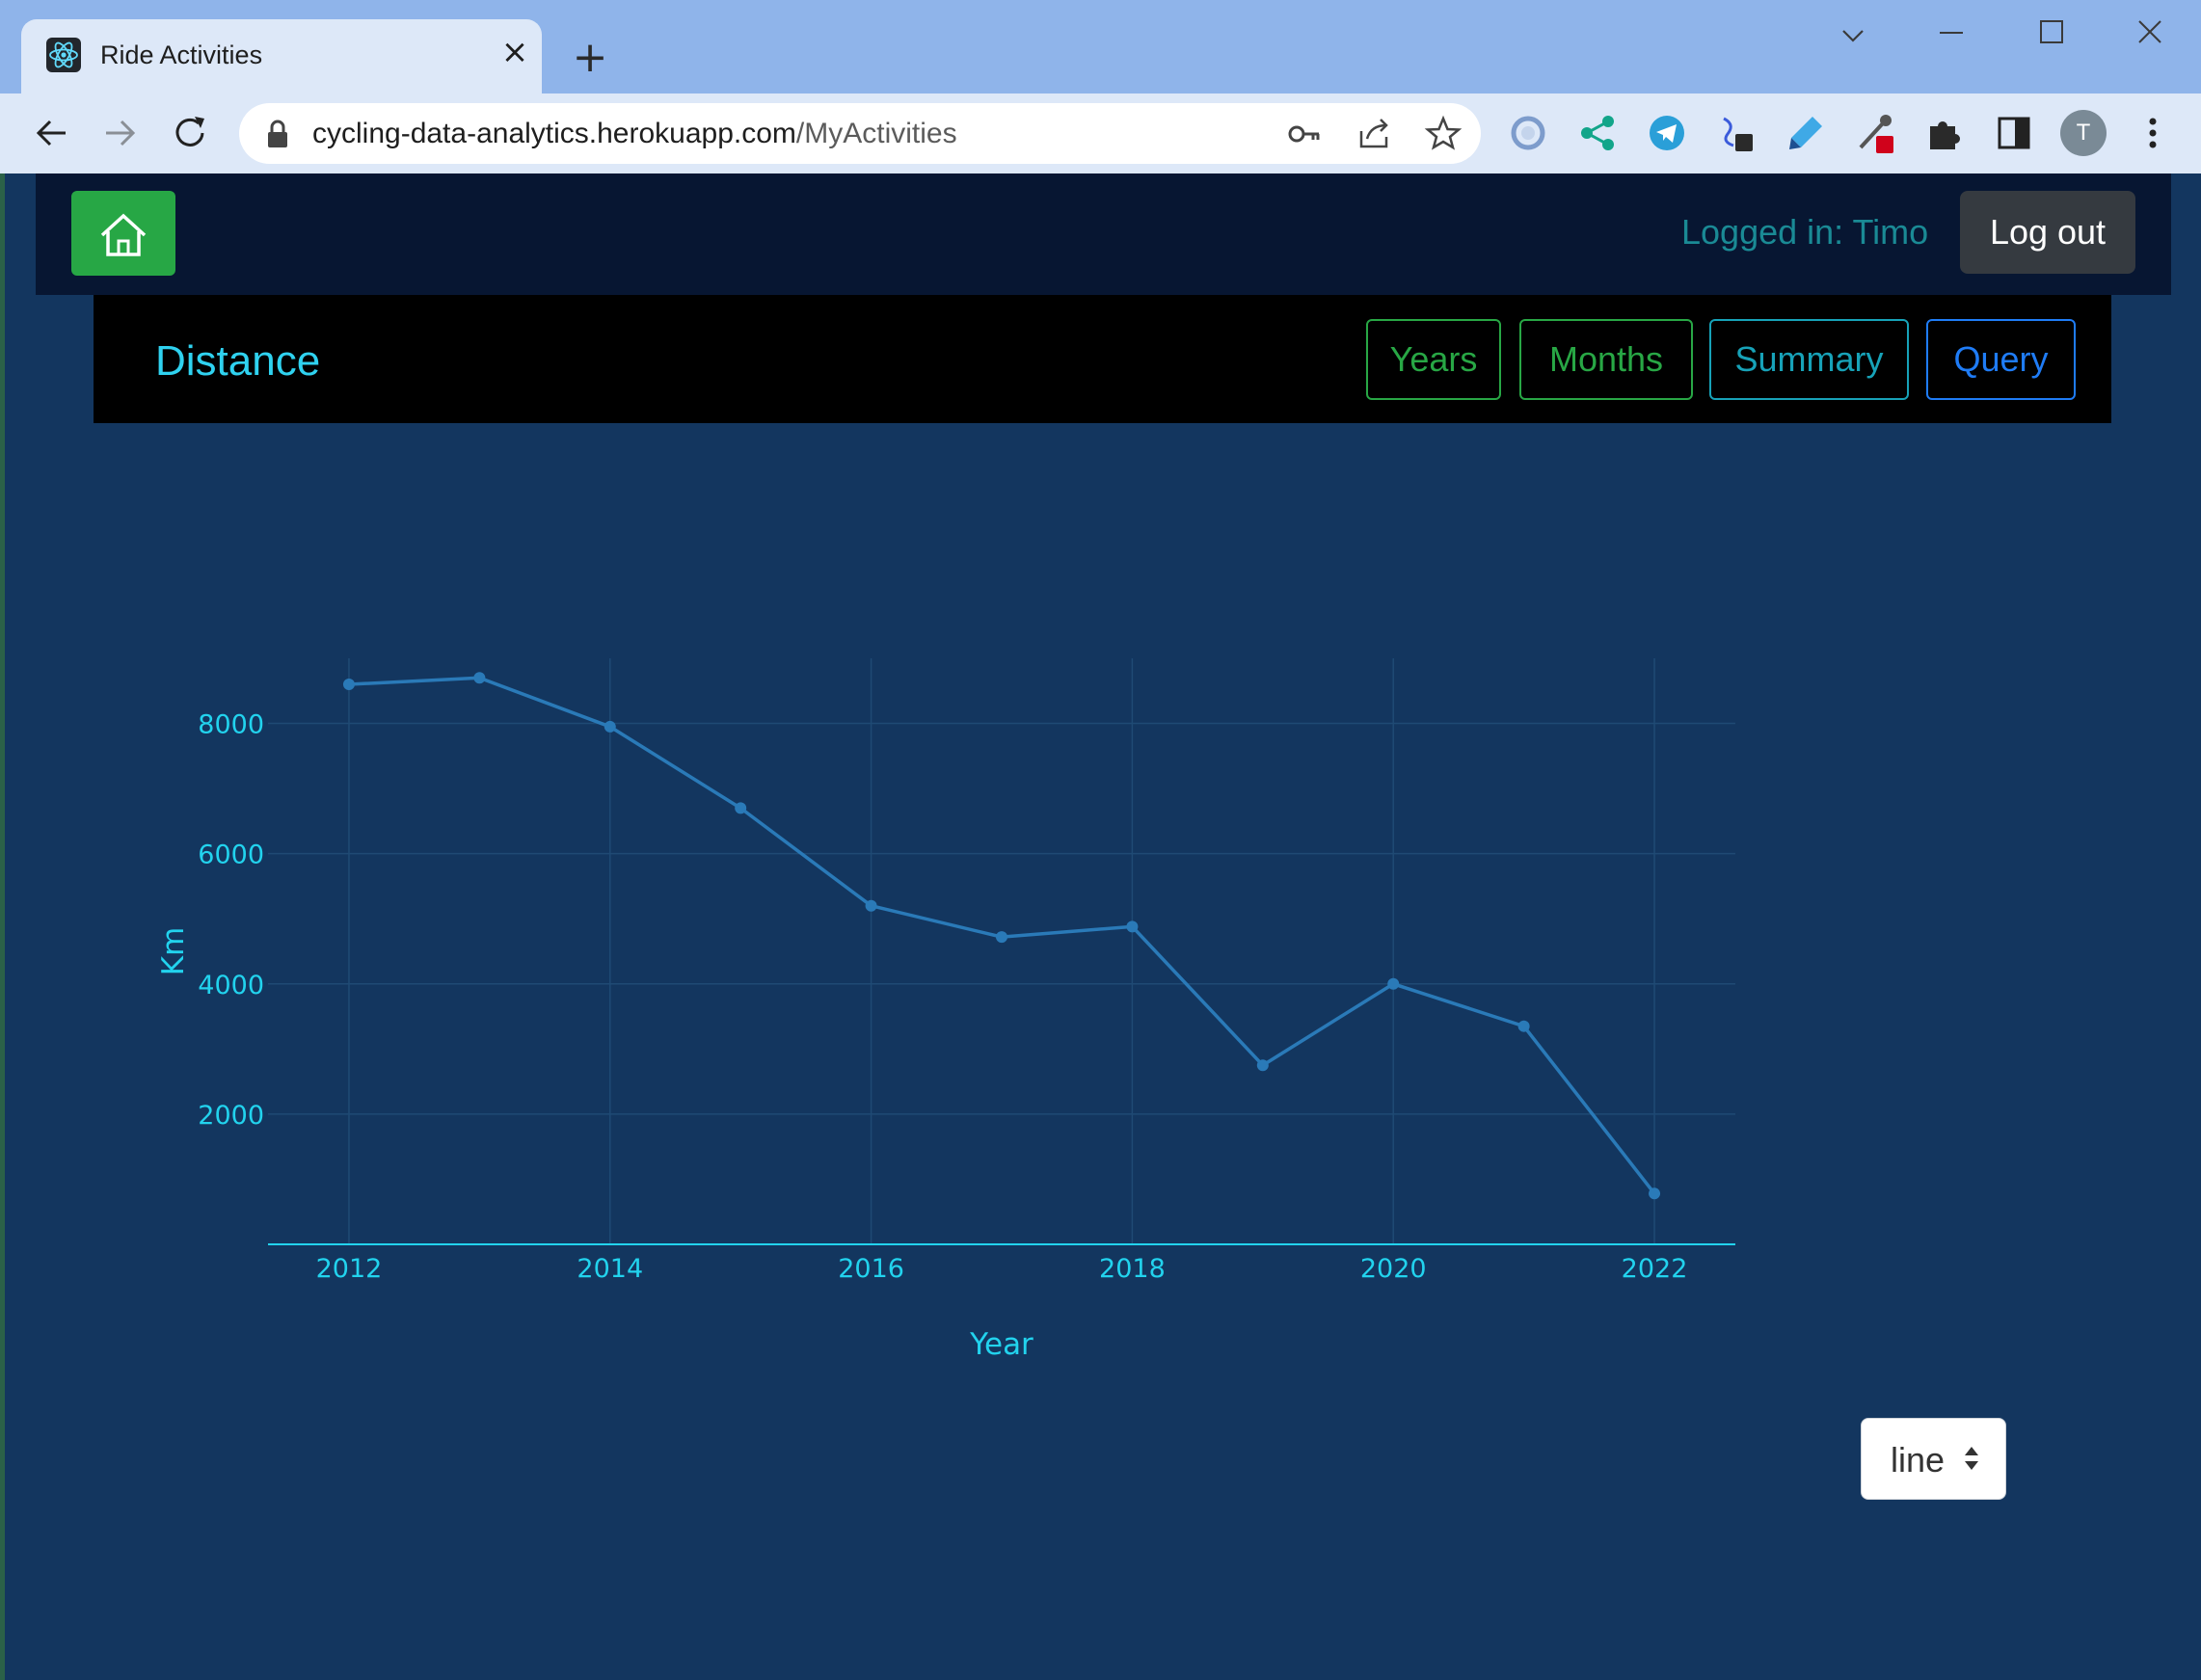 The image size is (2201, 1680). I want to click on y-tick-label: 8000, so click(231, 725).